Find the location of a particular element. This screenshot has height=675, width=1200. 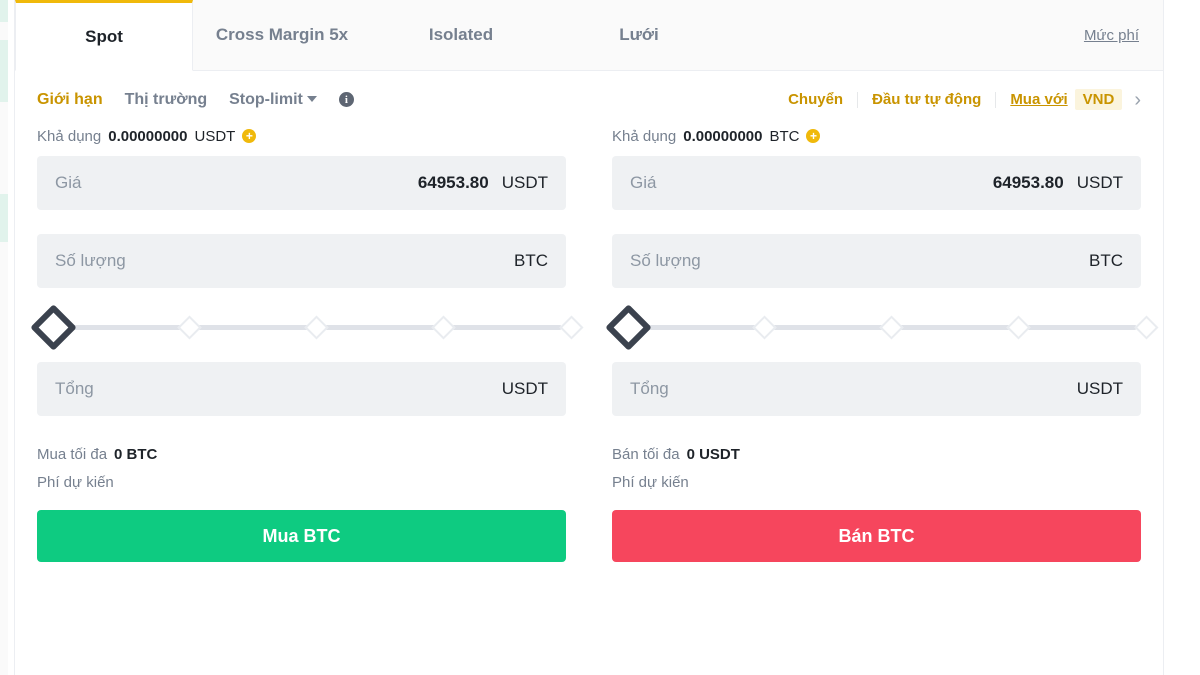

buy-price-unit: USDT is located at coordinates (524, 182).